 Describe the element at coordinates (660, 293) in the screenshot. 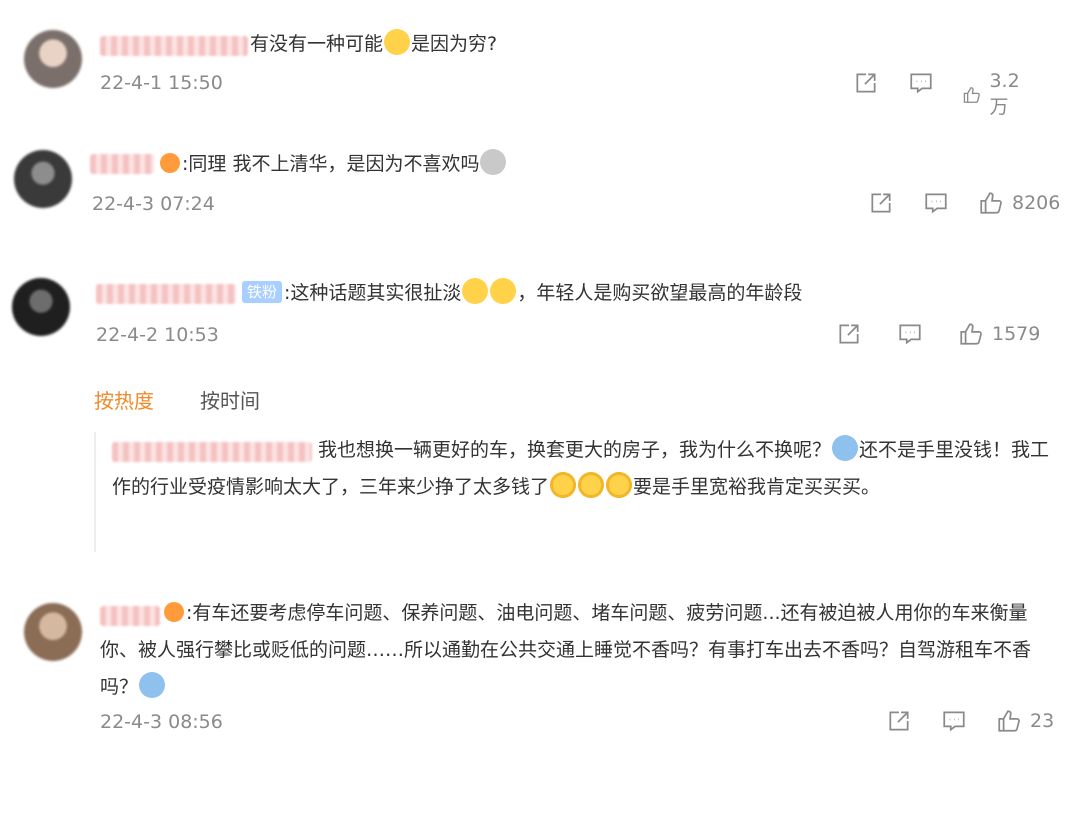

I see `comment-text-part: ，年轻人是购买欲望最高的年龄段` at that location.